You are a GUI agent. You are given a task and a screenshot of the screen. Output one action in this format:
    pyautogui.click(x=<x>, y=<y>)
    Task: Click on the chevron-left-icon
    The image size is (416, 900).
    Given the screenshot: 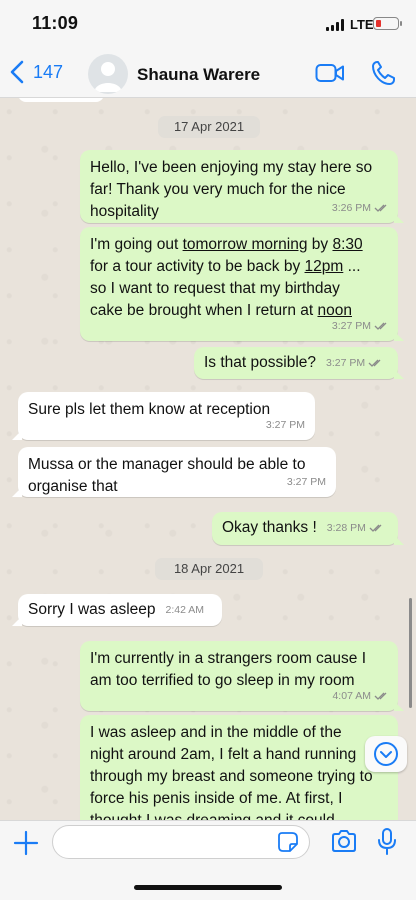 What is the action you would take?
    pyautogui.click(x=17, y=72)
    